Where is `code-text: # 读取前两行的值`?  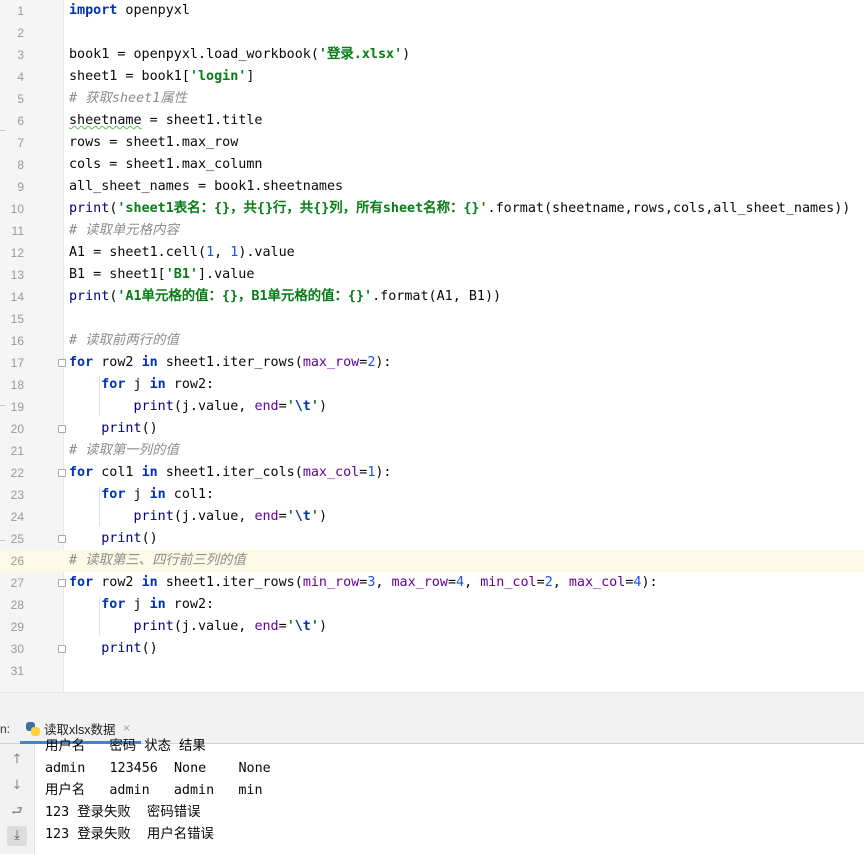
code-text: # 读取前两行的值 is located at coordinates (124, 341).